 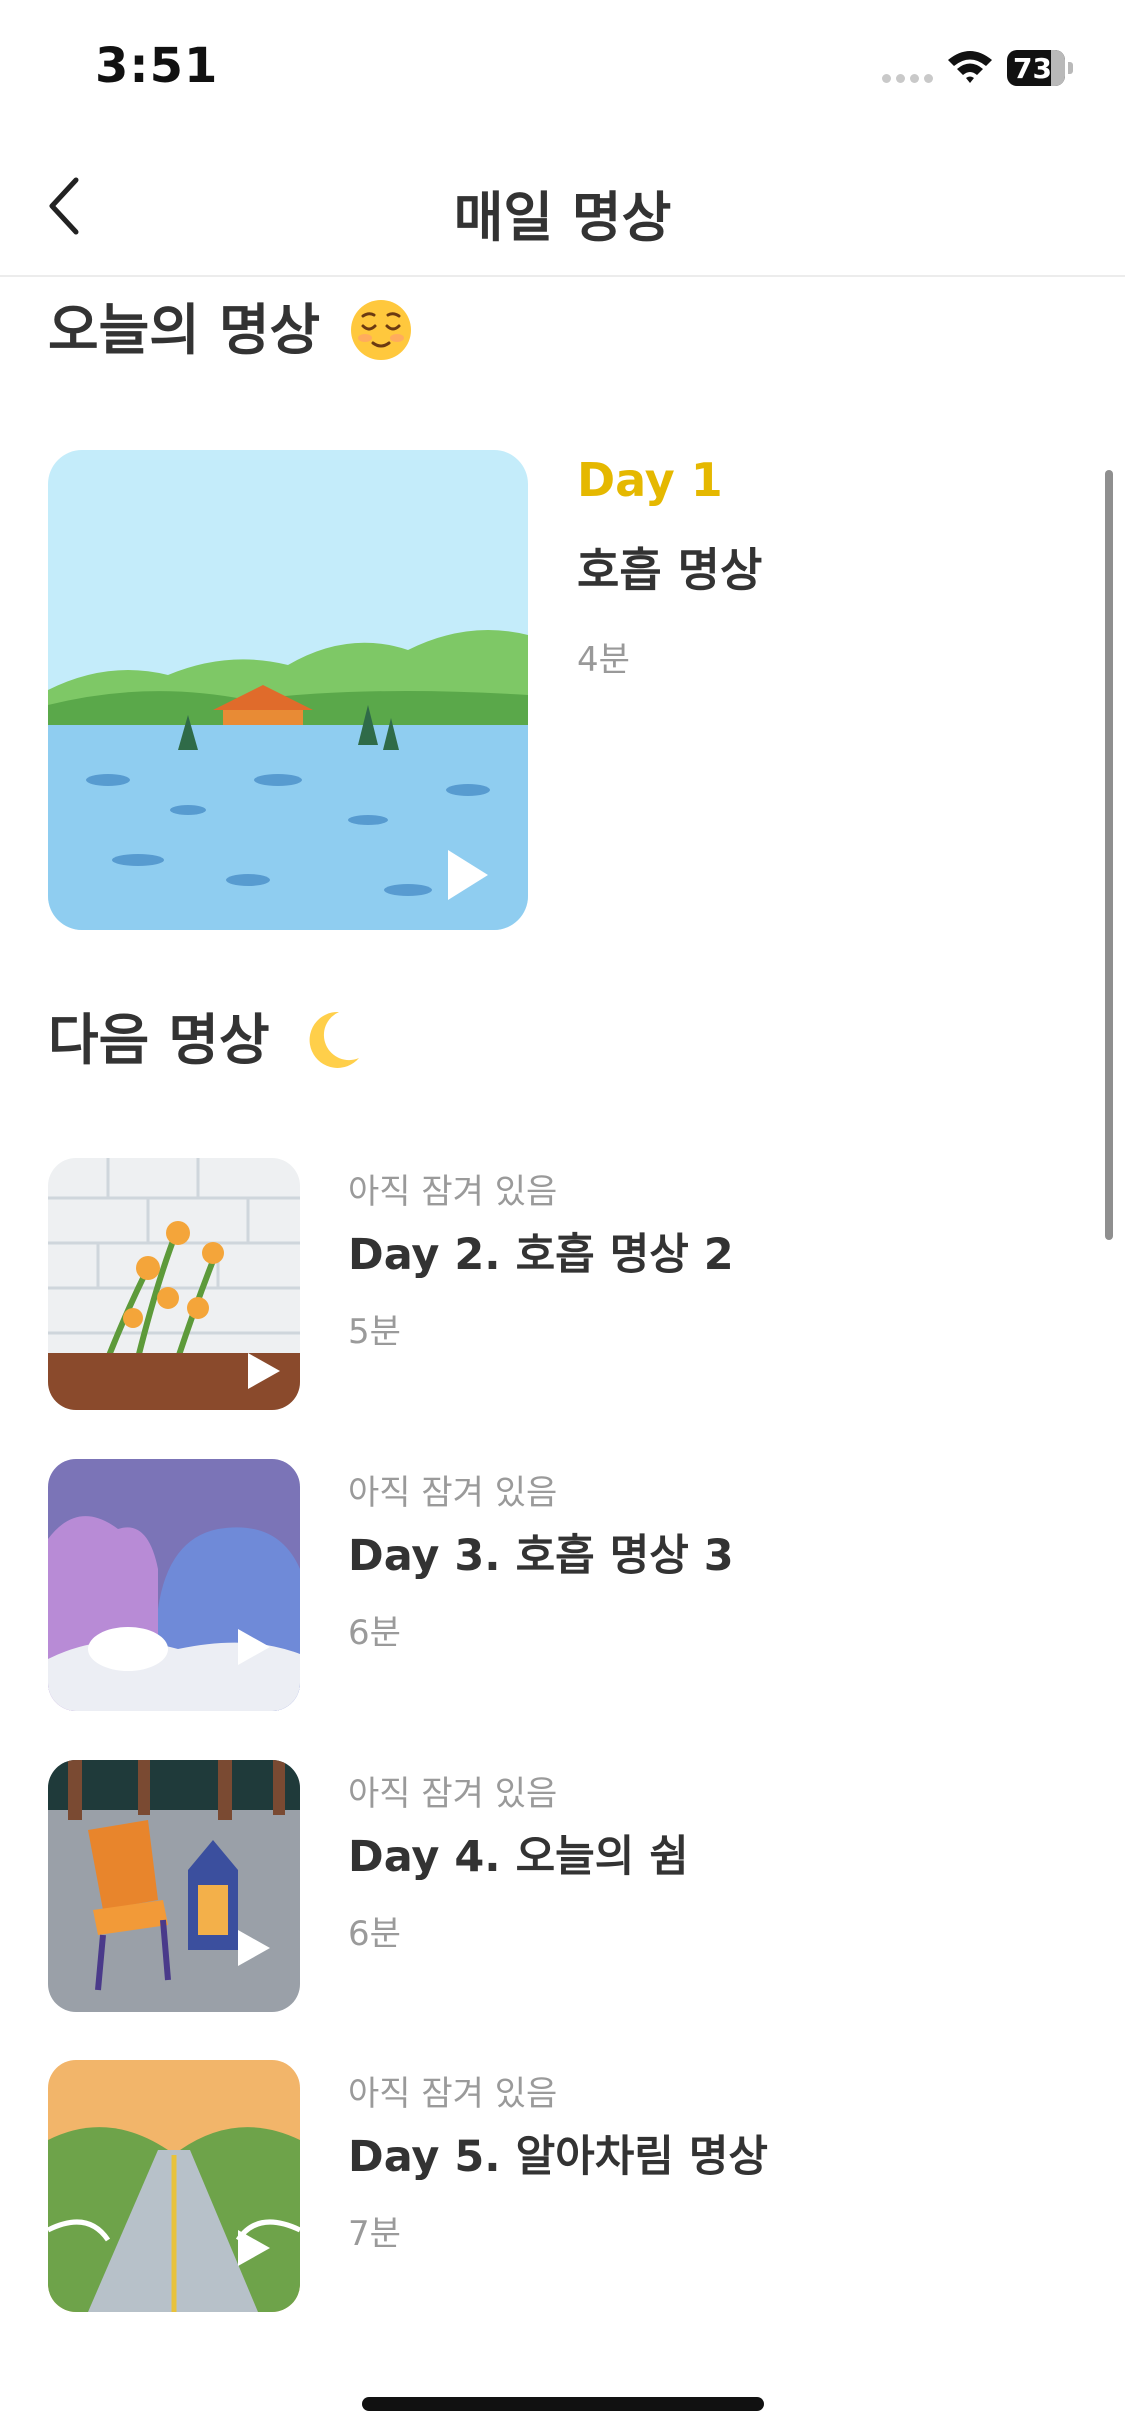 What do you see at coordinates (558, 2157) in the screenshot?
I see `item-title: Day 5. 알아차림 명상` at bounding box center [558, 2157].